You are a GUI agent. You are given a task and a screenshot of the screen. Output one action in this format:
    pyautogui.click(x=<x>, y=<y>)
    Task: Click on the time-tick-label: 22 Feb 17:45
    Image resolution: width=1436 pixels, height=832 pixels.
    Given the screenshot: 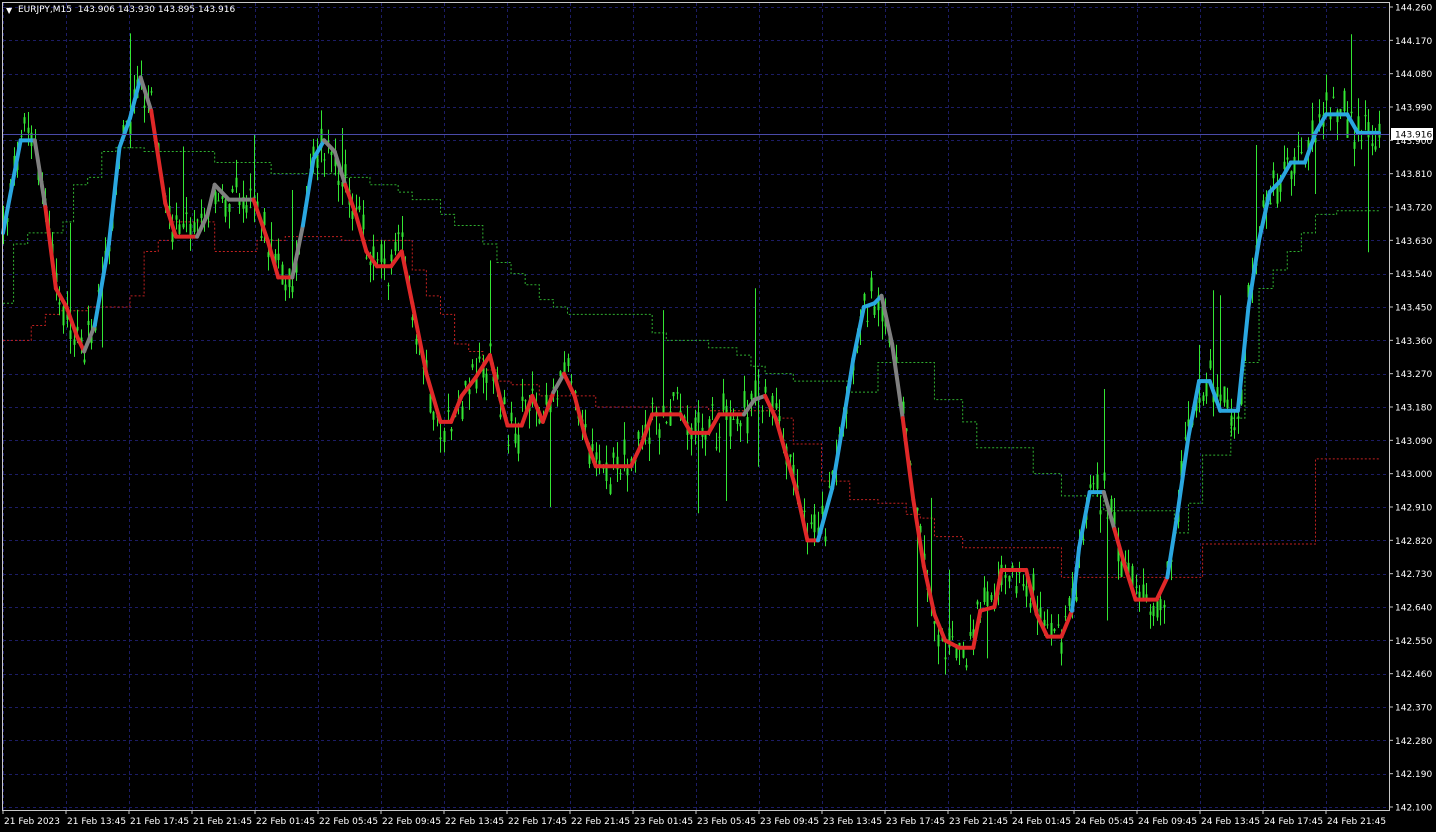 What is the action you would take?
    pyautogui.click(x=537, y=822)
    